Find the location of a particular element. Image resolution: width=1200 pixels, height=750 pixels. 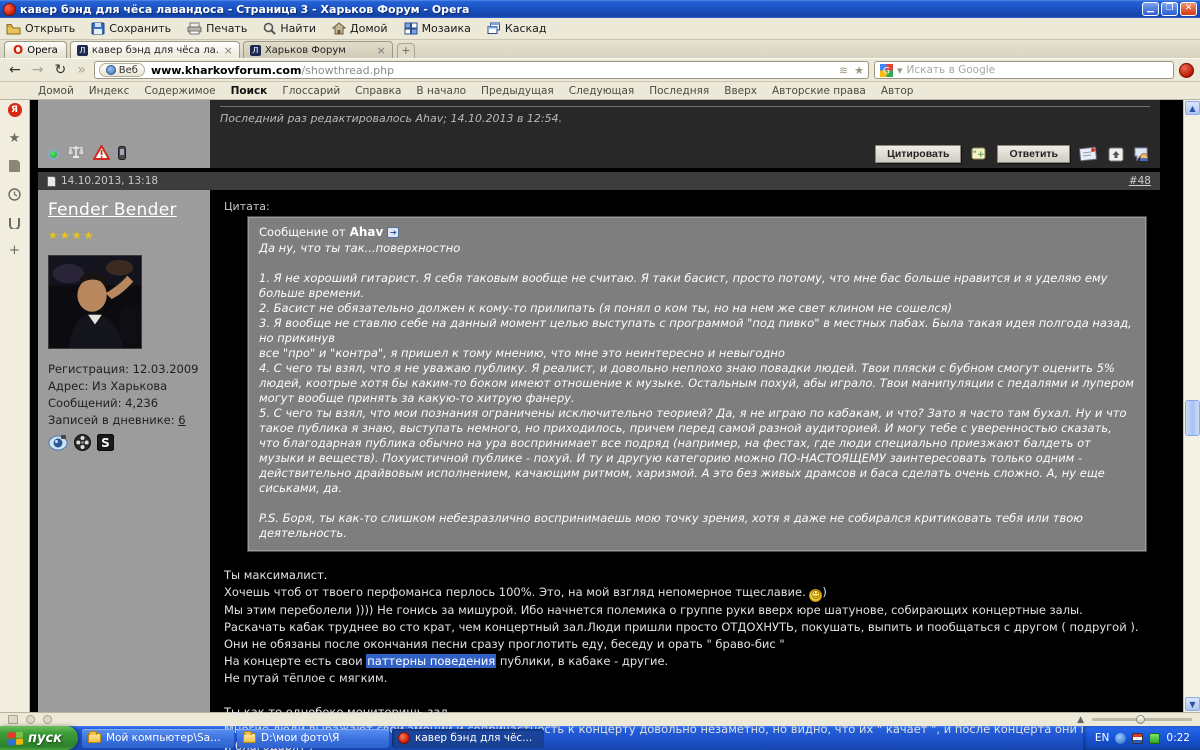

web-badge: Веб is located at coordinates (121, 70).